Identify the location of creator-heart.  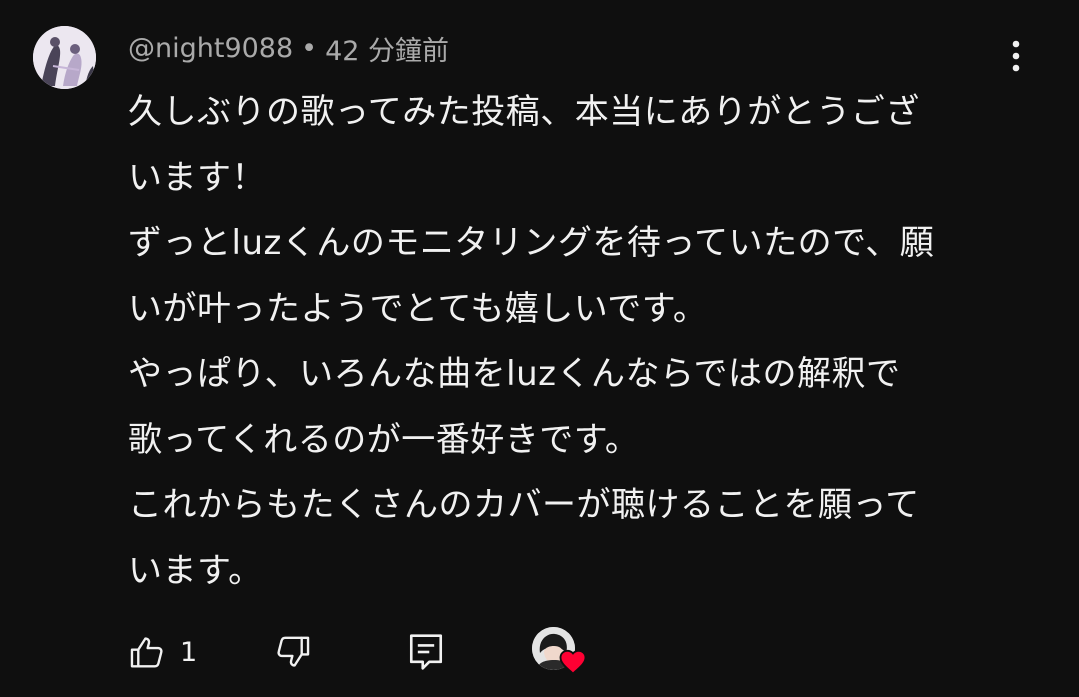
(561, 653).